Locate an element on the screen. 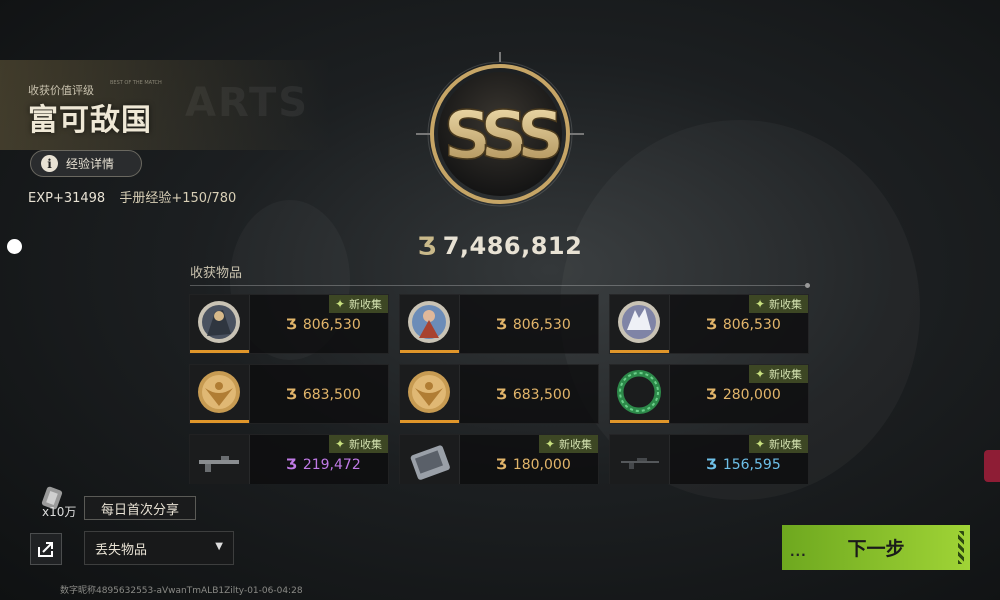 The width and height of the screenshot is (1000, 600). item-value-number: 280,000 is located at coordinates (751, 395).